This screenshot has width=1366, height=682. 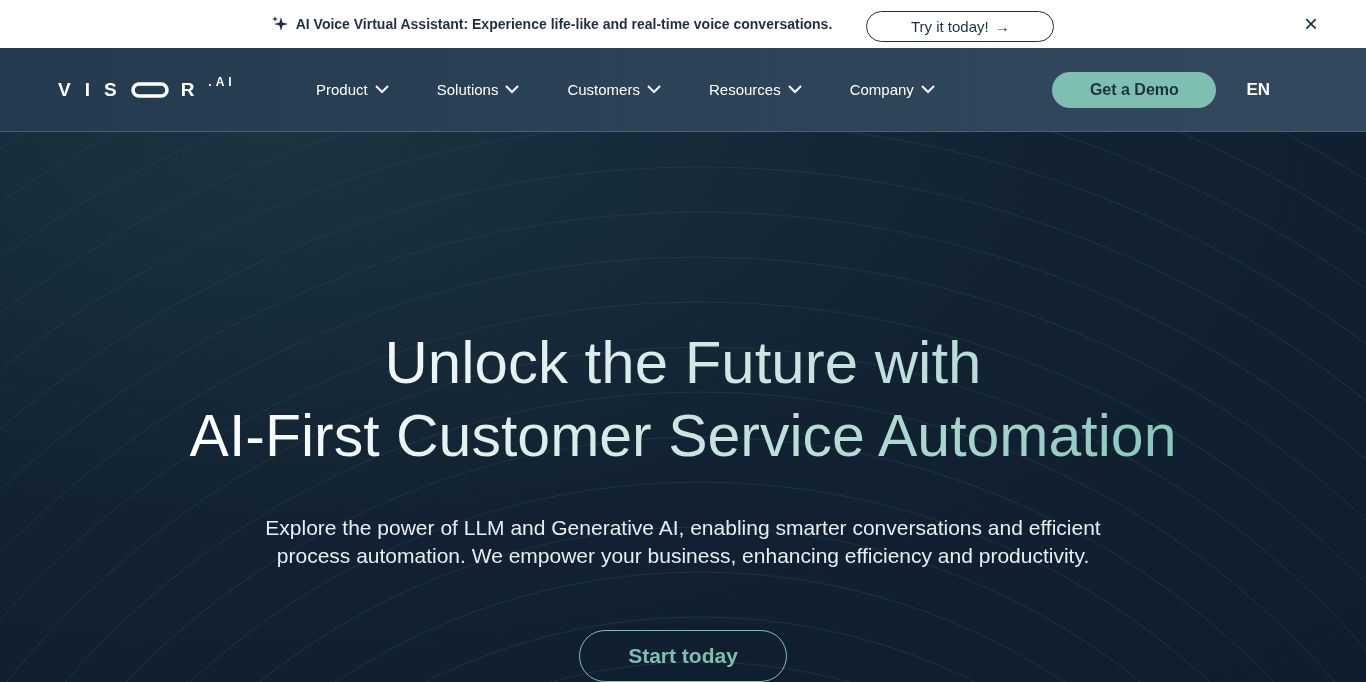 What do you see at coordinates (892, 89) in the screenshot?
I see `nav-menu-item: Company` at bounding box center [892, 89].